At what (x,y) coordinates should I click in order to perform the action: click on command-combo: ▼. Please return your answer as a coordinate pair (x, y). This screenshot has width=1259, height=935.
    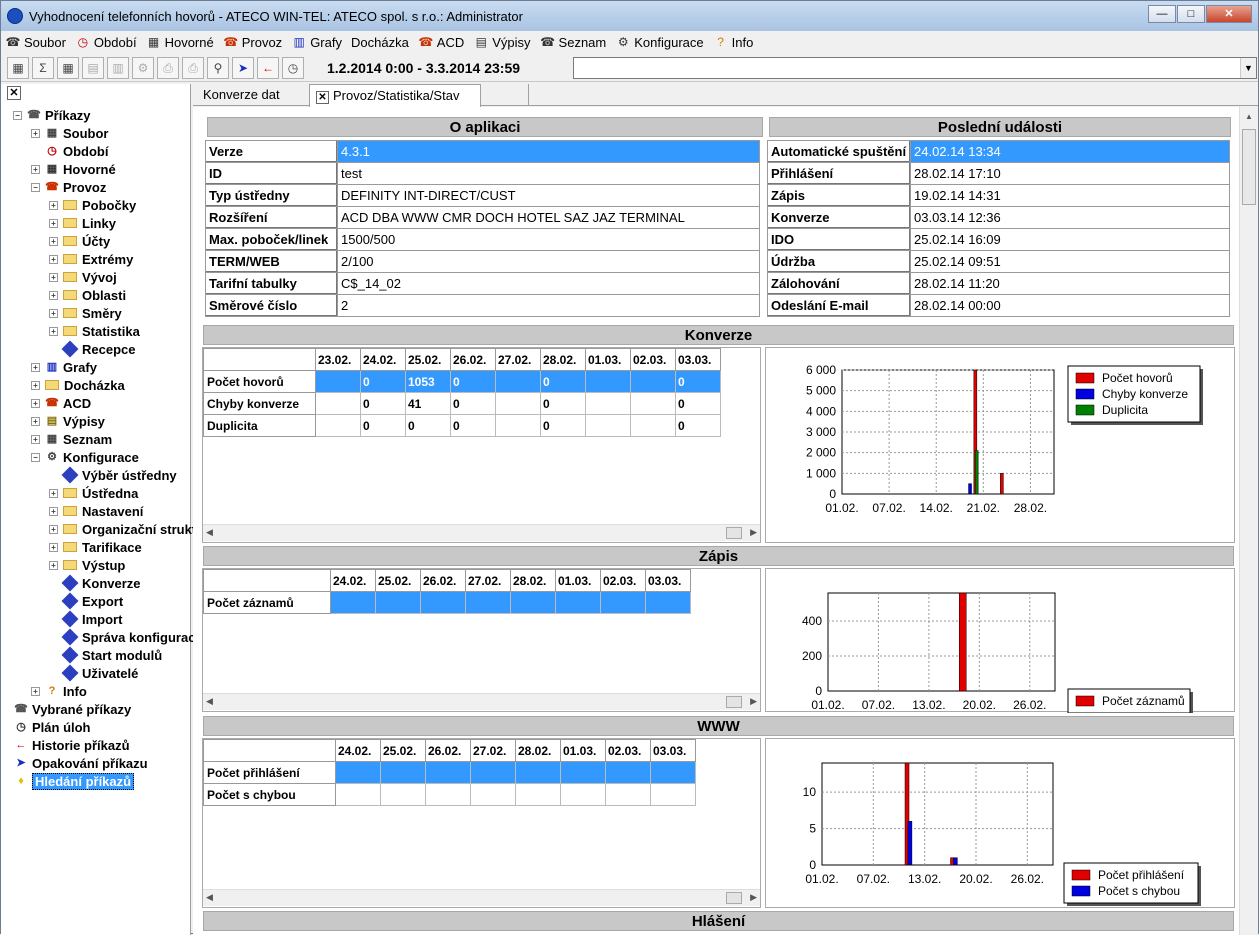
    Looking at the image, I should click on (915, 68).